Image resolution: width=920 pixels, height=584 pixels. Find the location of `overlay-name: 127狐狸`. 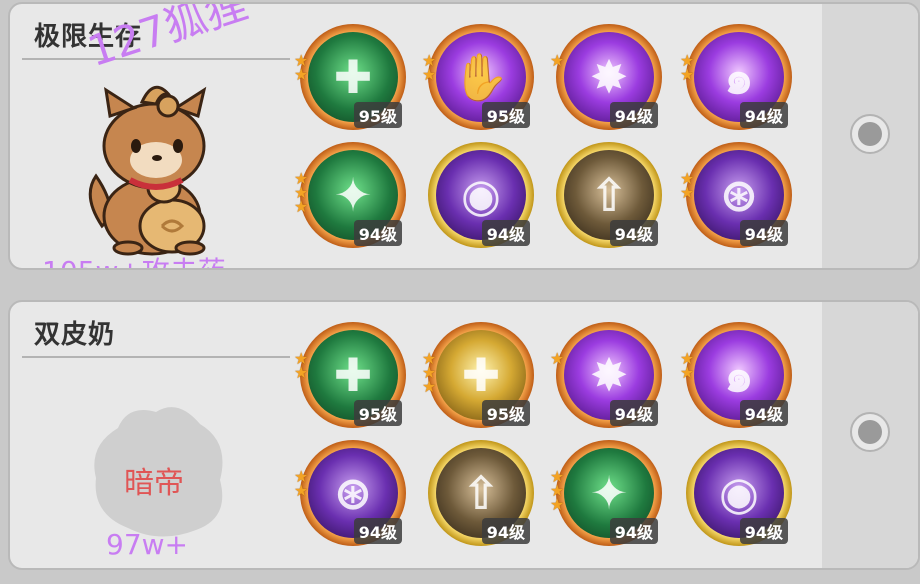

overlay-name: 127狐狸 is located at coordinates (167, 39).